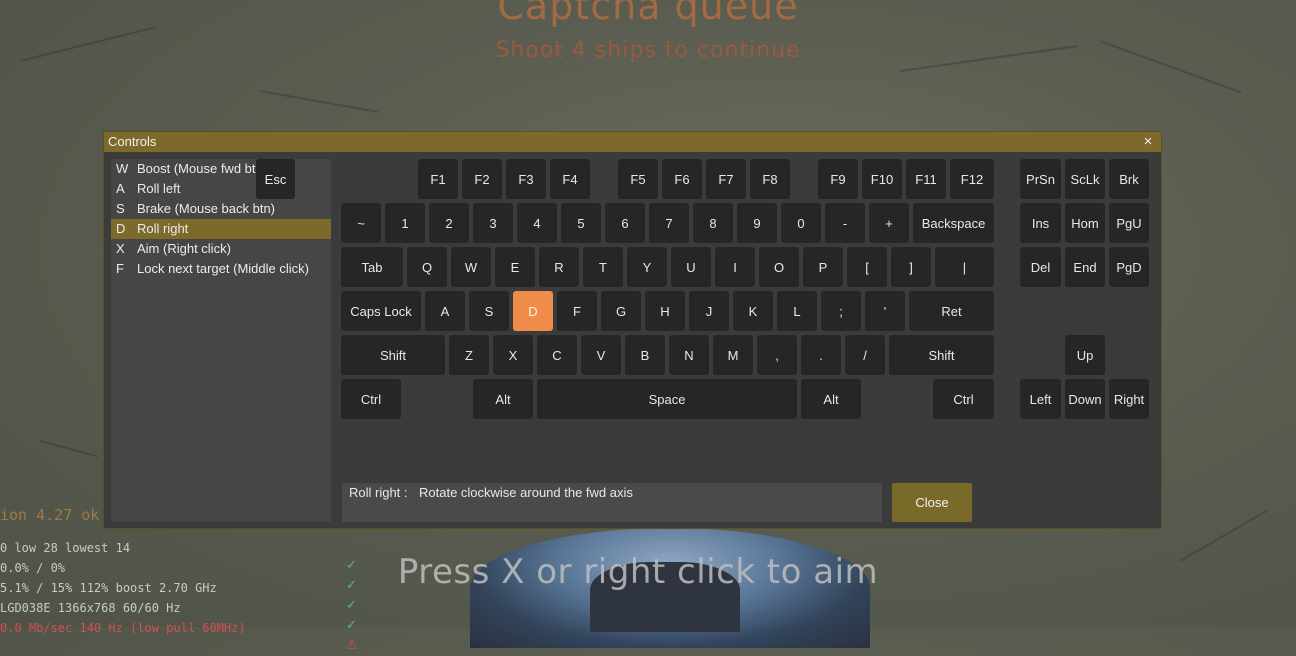  Describe the element at coordinates (831, 399) in the screenshot. I see `key-alt-right: Alt` at that location.